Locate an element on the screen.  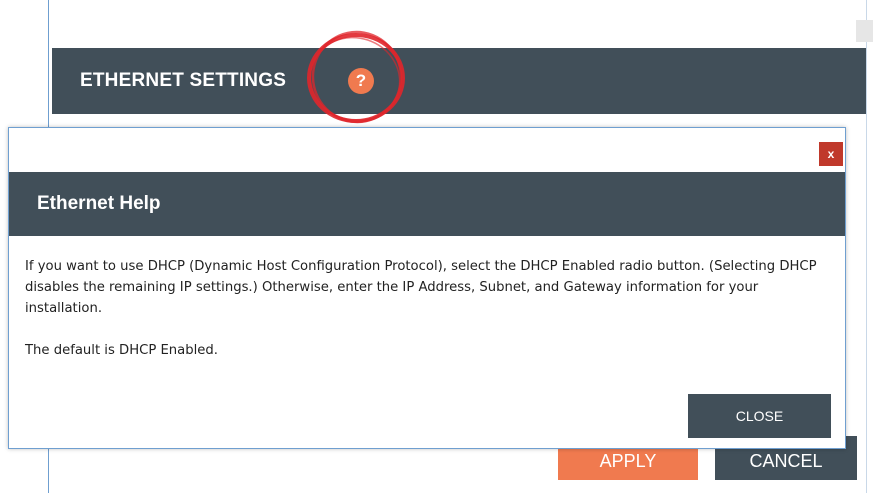
close-icon: x is located at coordinates (831, 154).